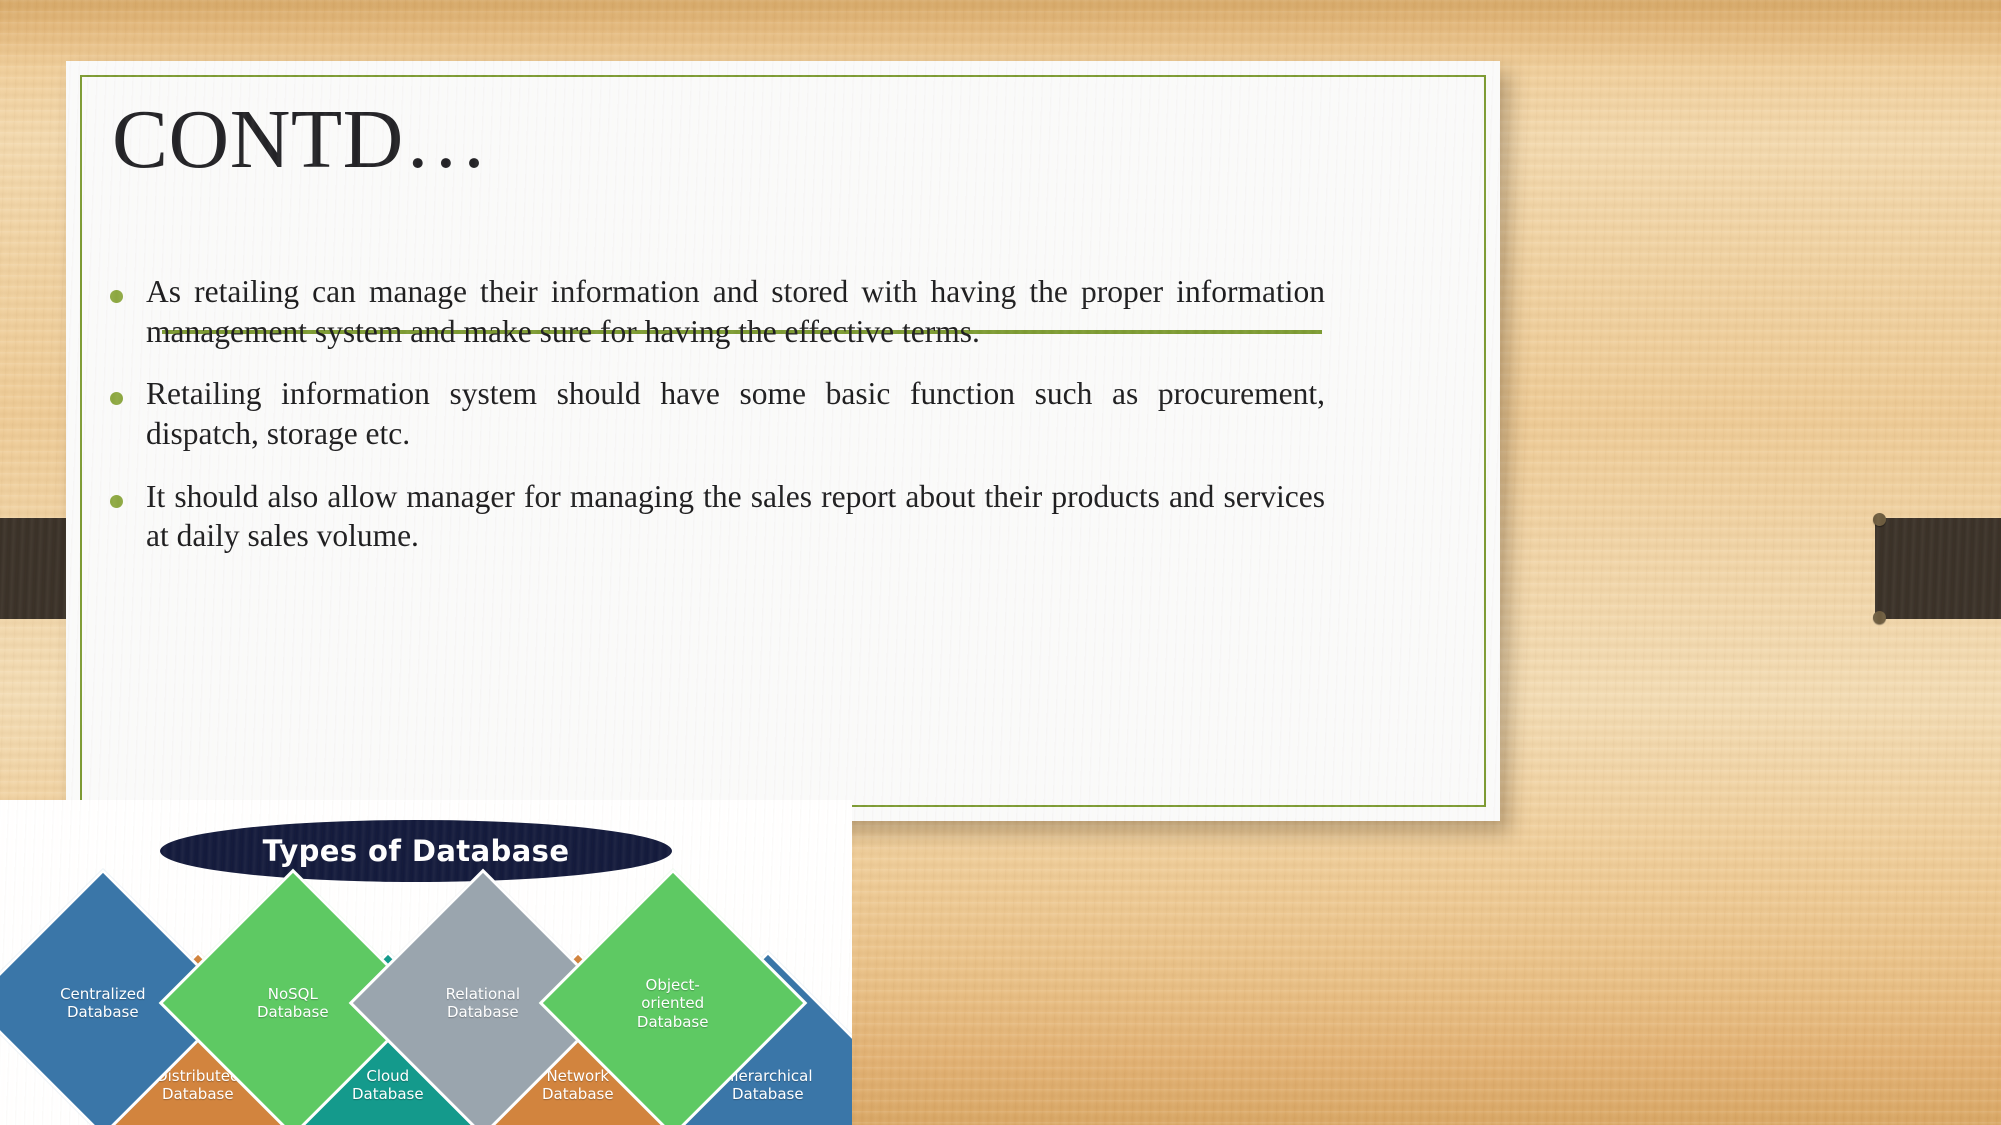  I want to click on diagram-node-label: NoSQL Database, so click(293, 1002).